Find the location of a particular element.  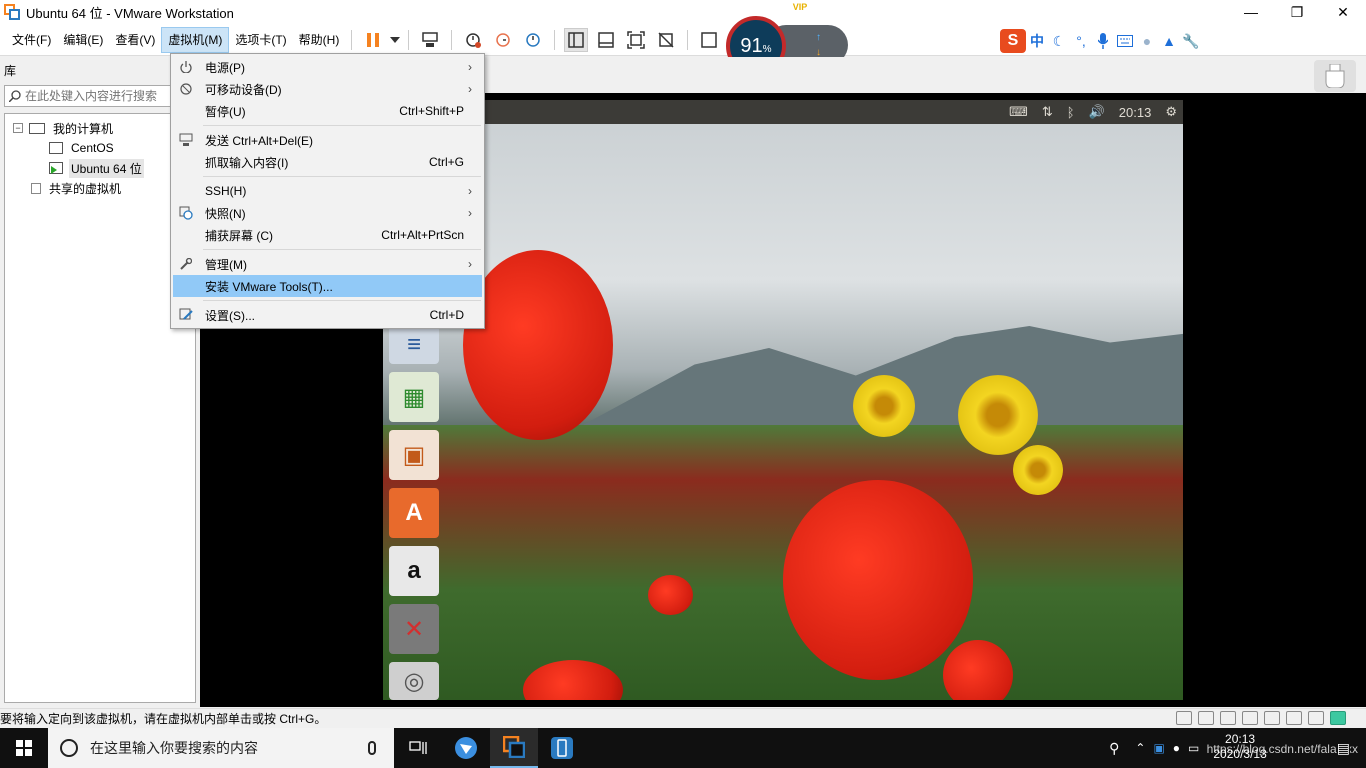

moon-icon: ☾ is located at coordinates (1059, 41).